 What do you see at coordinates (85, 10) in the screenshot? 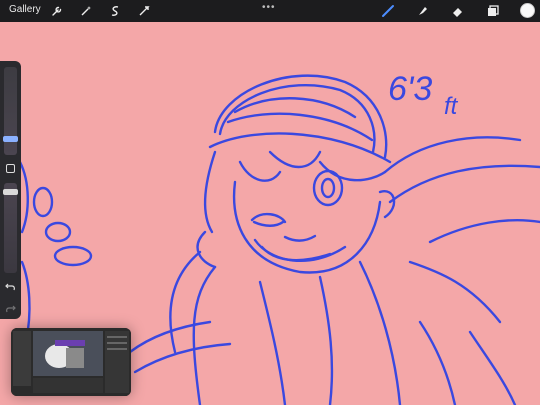
I see `magic-wand-icon` at bounding box center [85, 10].